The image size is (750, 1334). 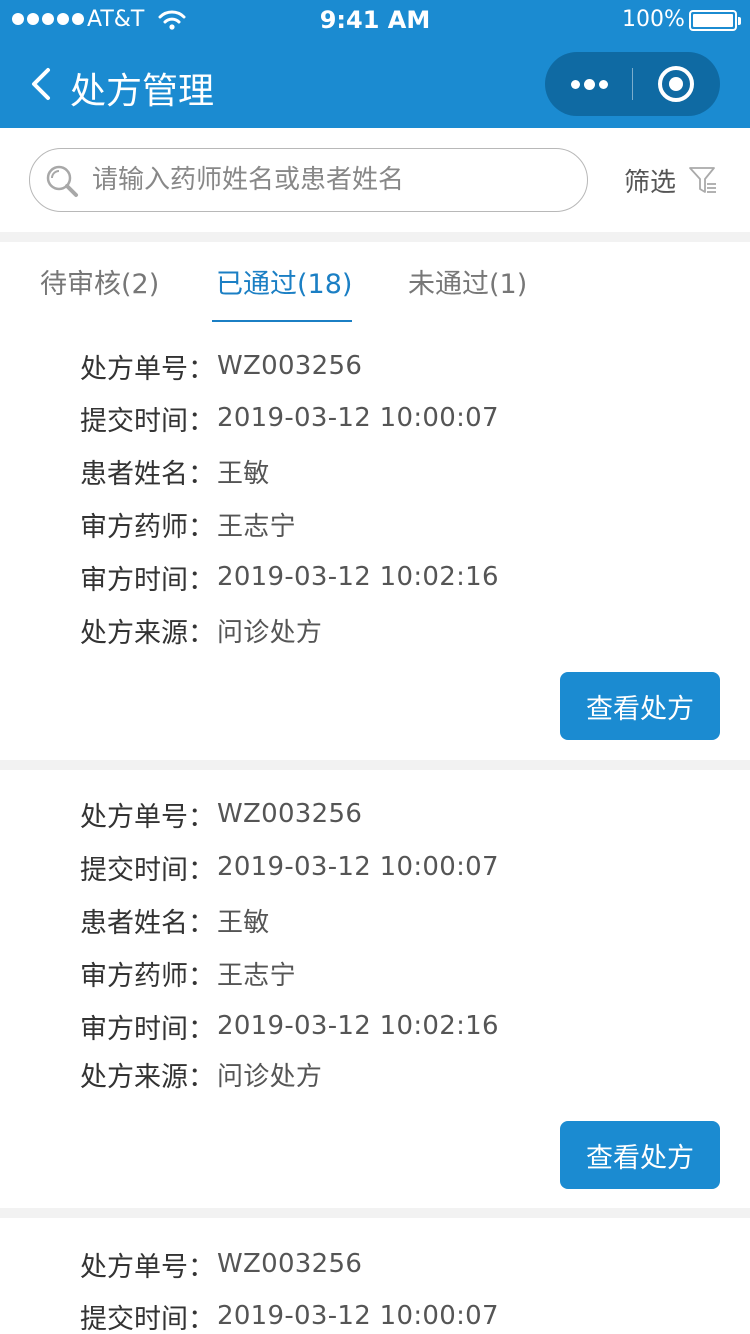 What do you see at coordinates (703, 180) in the screenshot?
I see `filter-icon` at bounding box center [703, 180].